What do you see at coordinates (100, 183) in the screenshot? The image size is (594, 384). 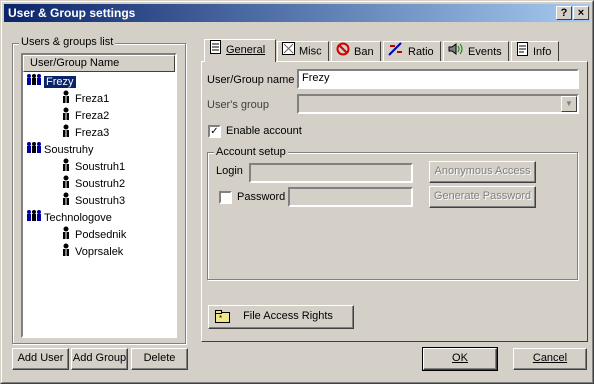 I see `tree-item-label: Soustruh2` at bounding box center [100, 183].